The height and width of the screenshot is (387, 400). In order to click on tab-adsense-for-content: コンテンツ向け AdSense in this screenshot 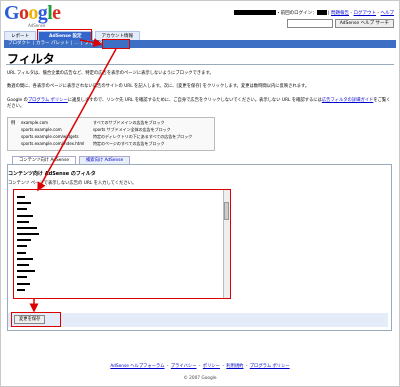, I will do `click(44, 160)`.